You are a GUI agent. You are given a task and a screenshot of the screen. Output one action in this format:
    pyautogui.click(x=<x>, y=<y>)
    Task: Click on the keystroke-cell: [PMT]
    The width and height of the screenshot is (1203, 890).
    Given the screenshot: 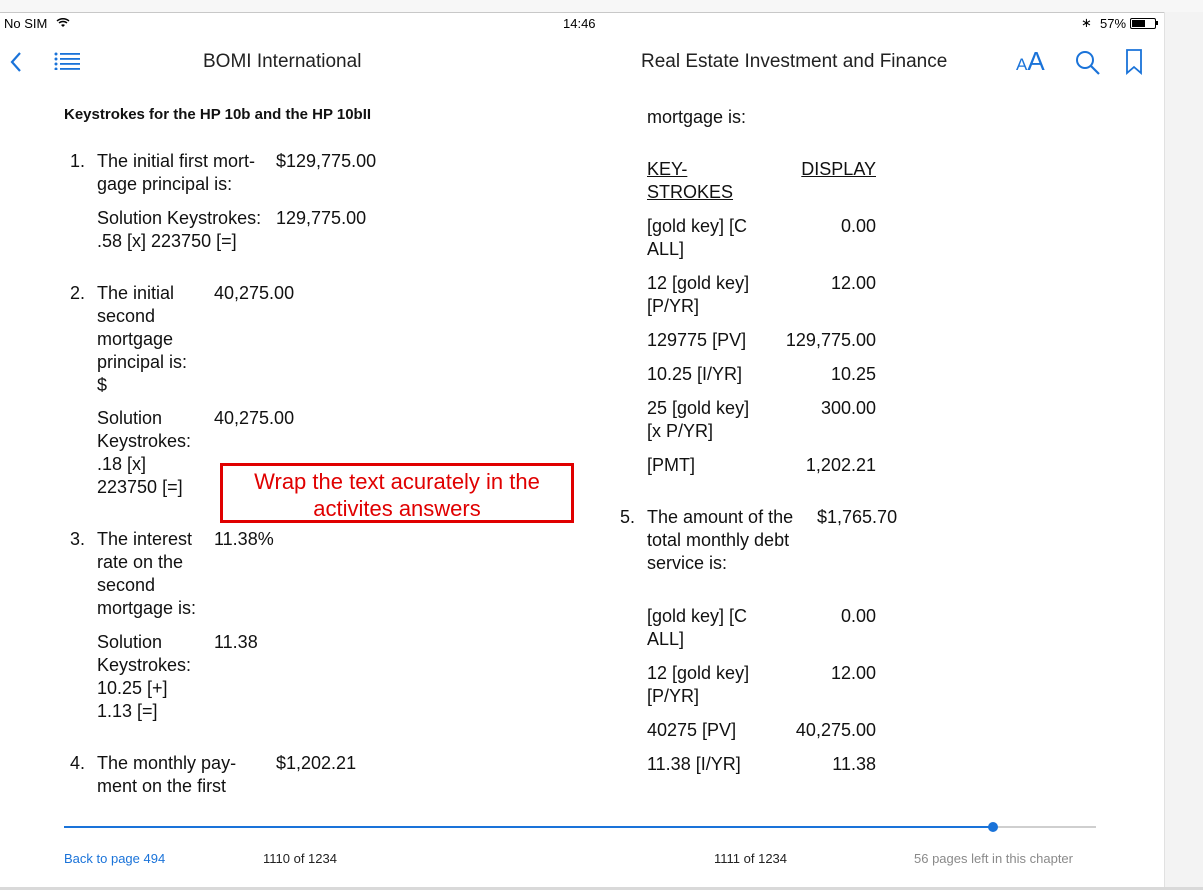 What is the action you would take?
    pyautogui.click(x=671, y=465)
    